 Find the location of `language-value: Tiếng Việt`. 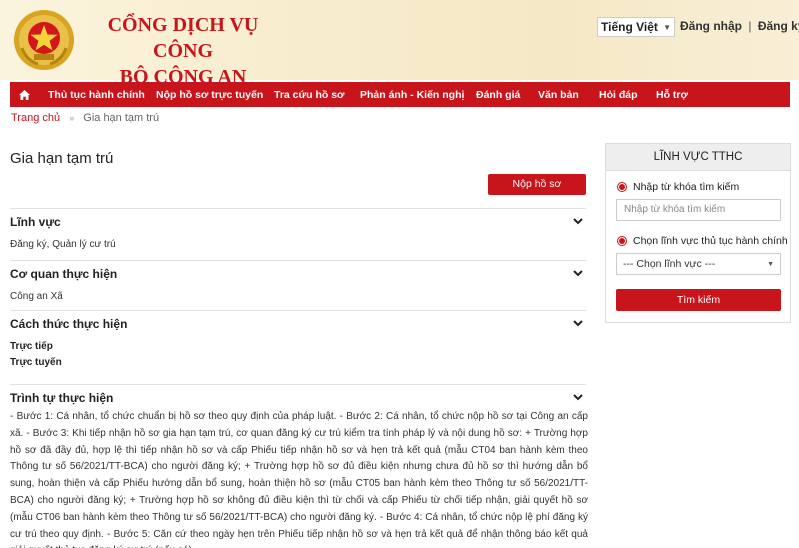

language-value: Tiếng Việt is located at coordinates (629, 27).